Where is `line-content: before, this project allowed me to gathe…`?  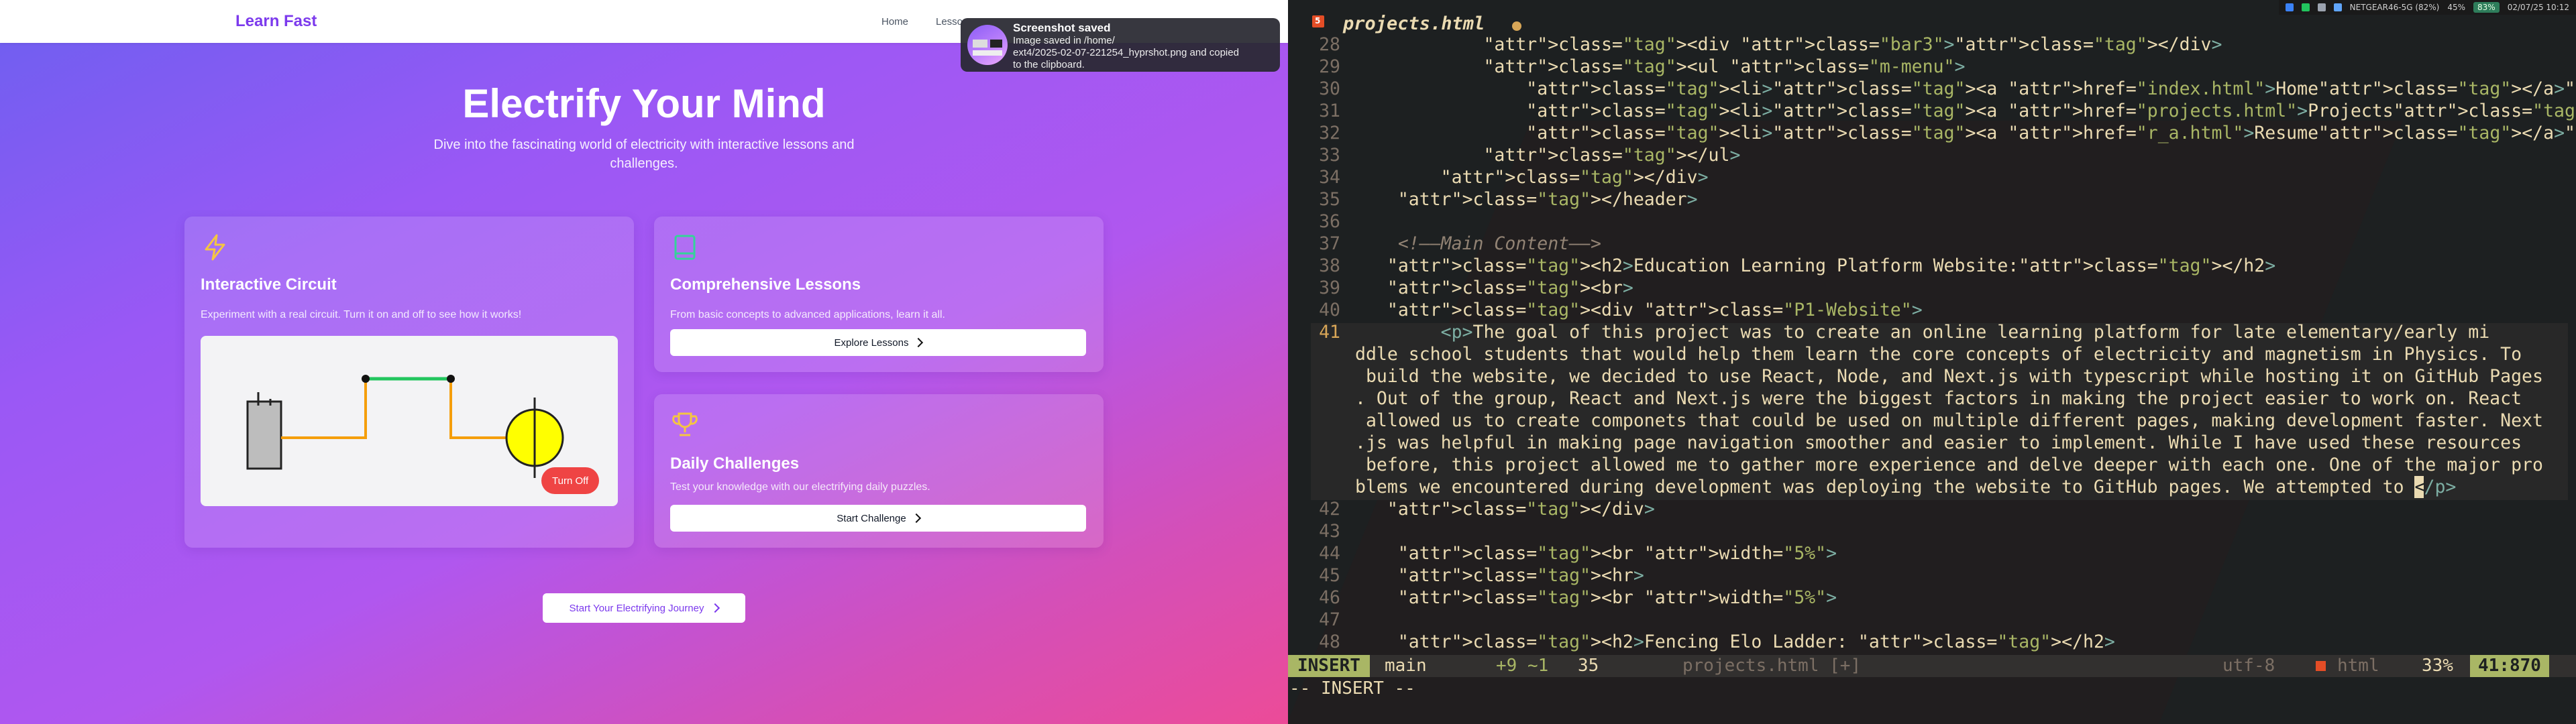 line-content: before, this project allowed me to gathe… is located at coordinates (1949, 465).